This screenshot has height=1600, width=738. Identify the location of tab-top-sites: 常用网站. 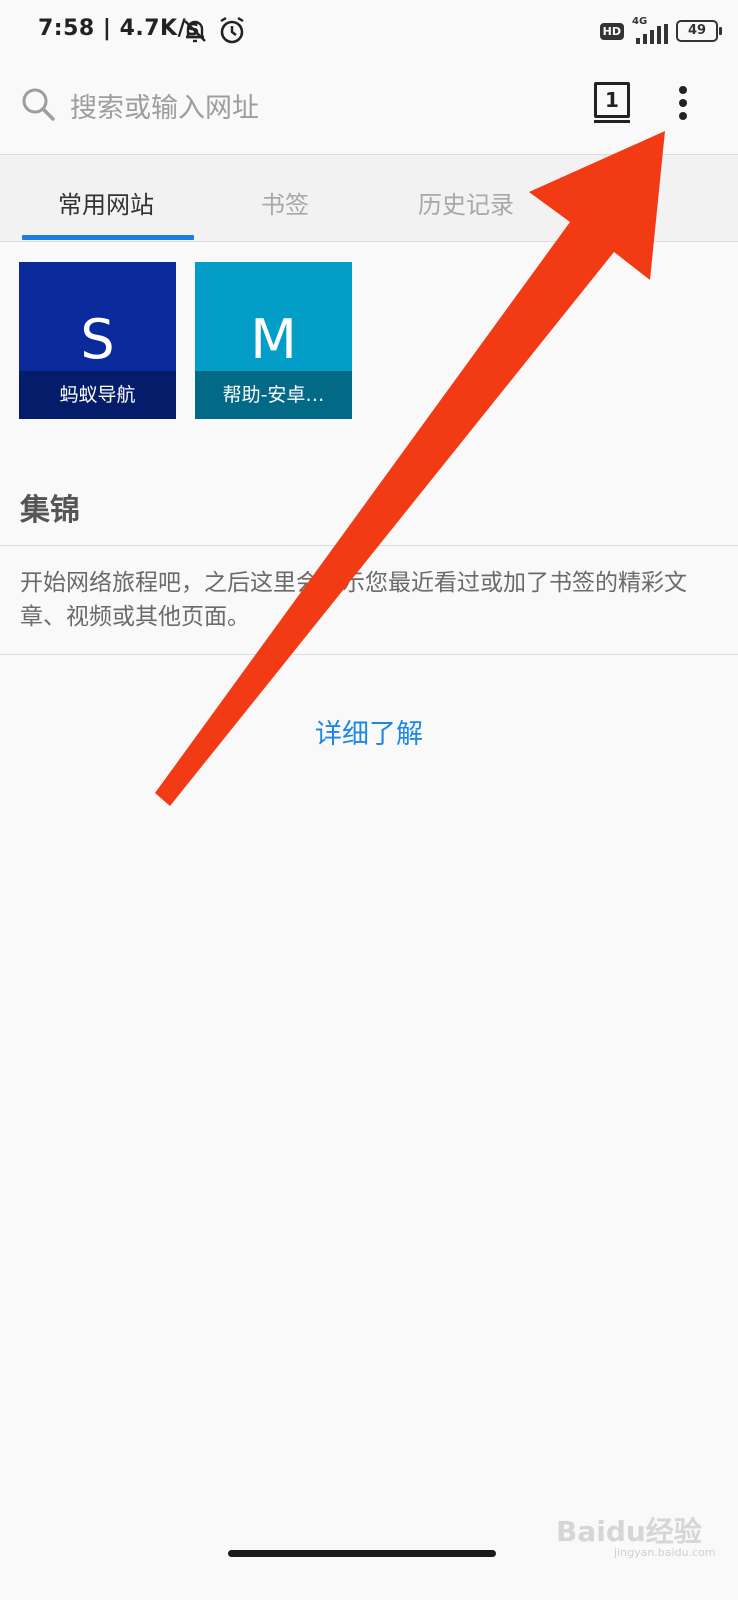
(106, 202).